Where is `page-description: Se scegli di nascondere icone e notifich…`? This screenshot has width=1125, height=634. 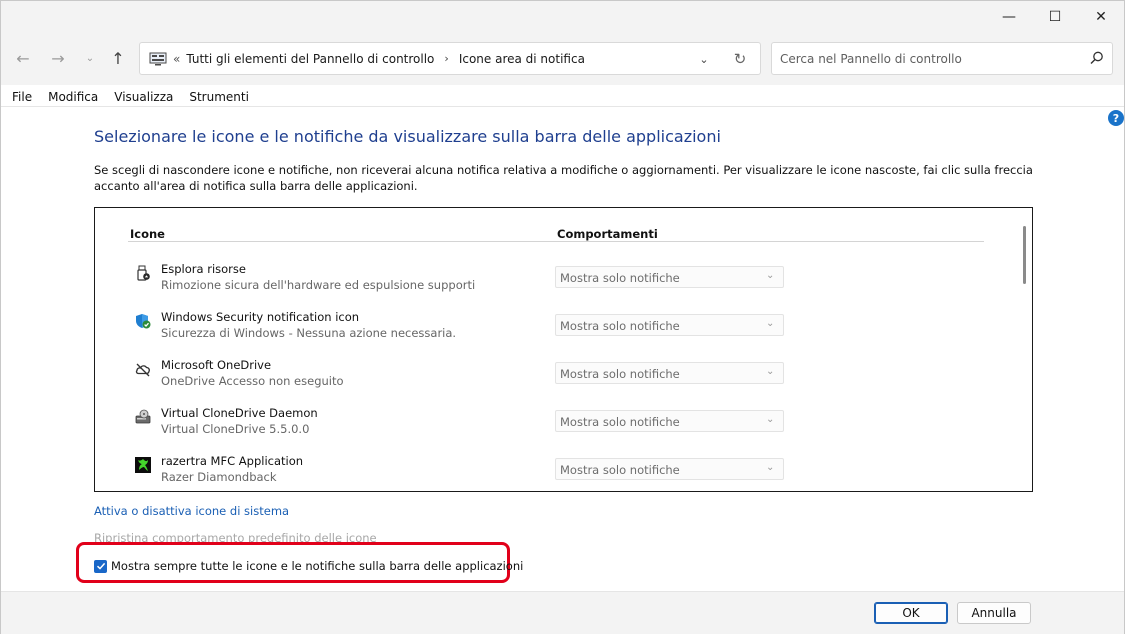
page-description: Se scegli di nascondere icone e notifich… is located at coordinates (563, 178).